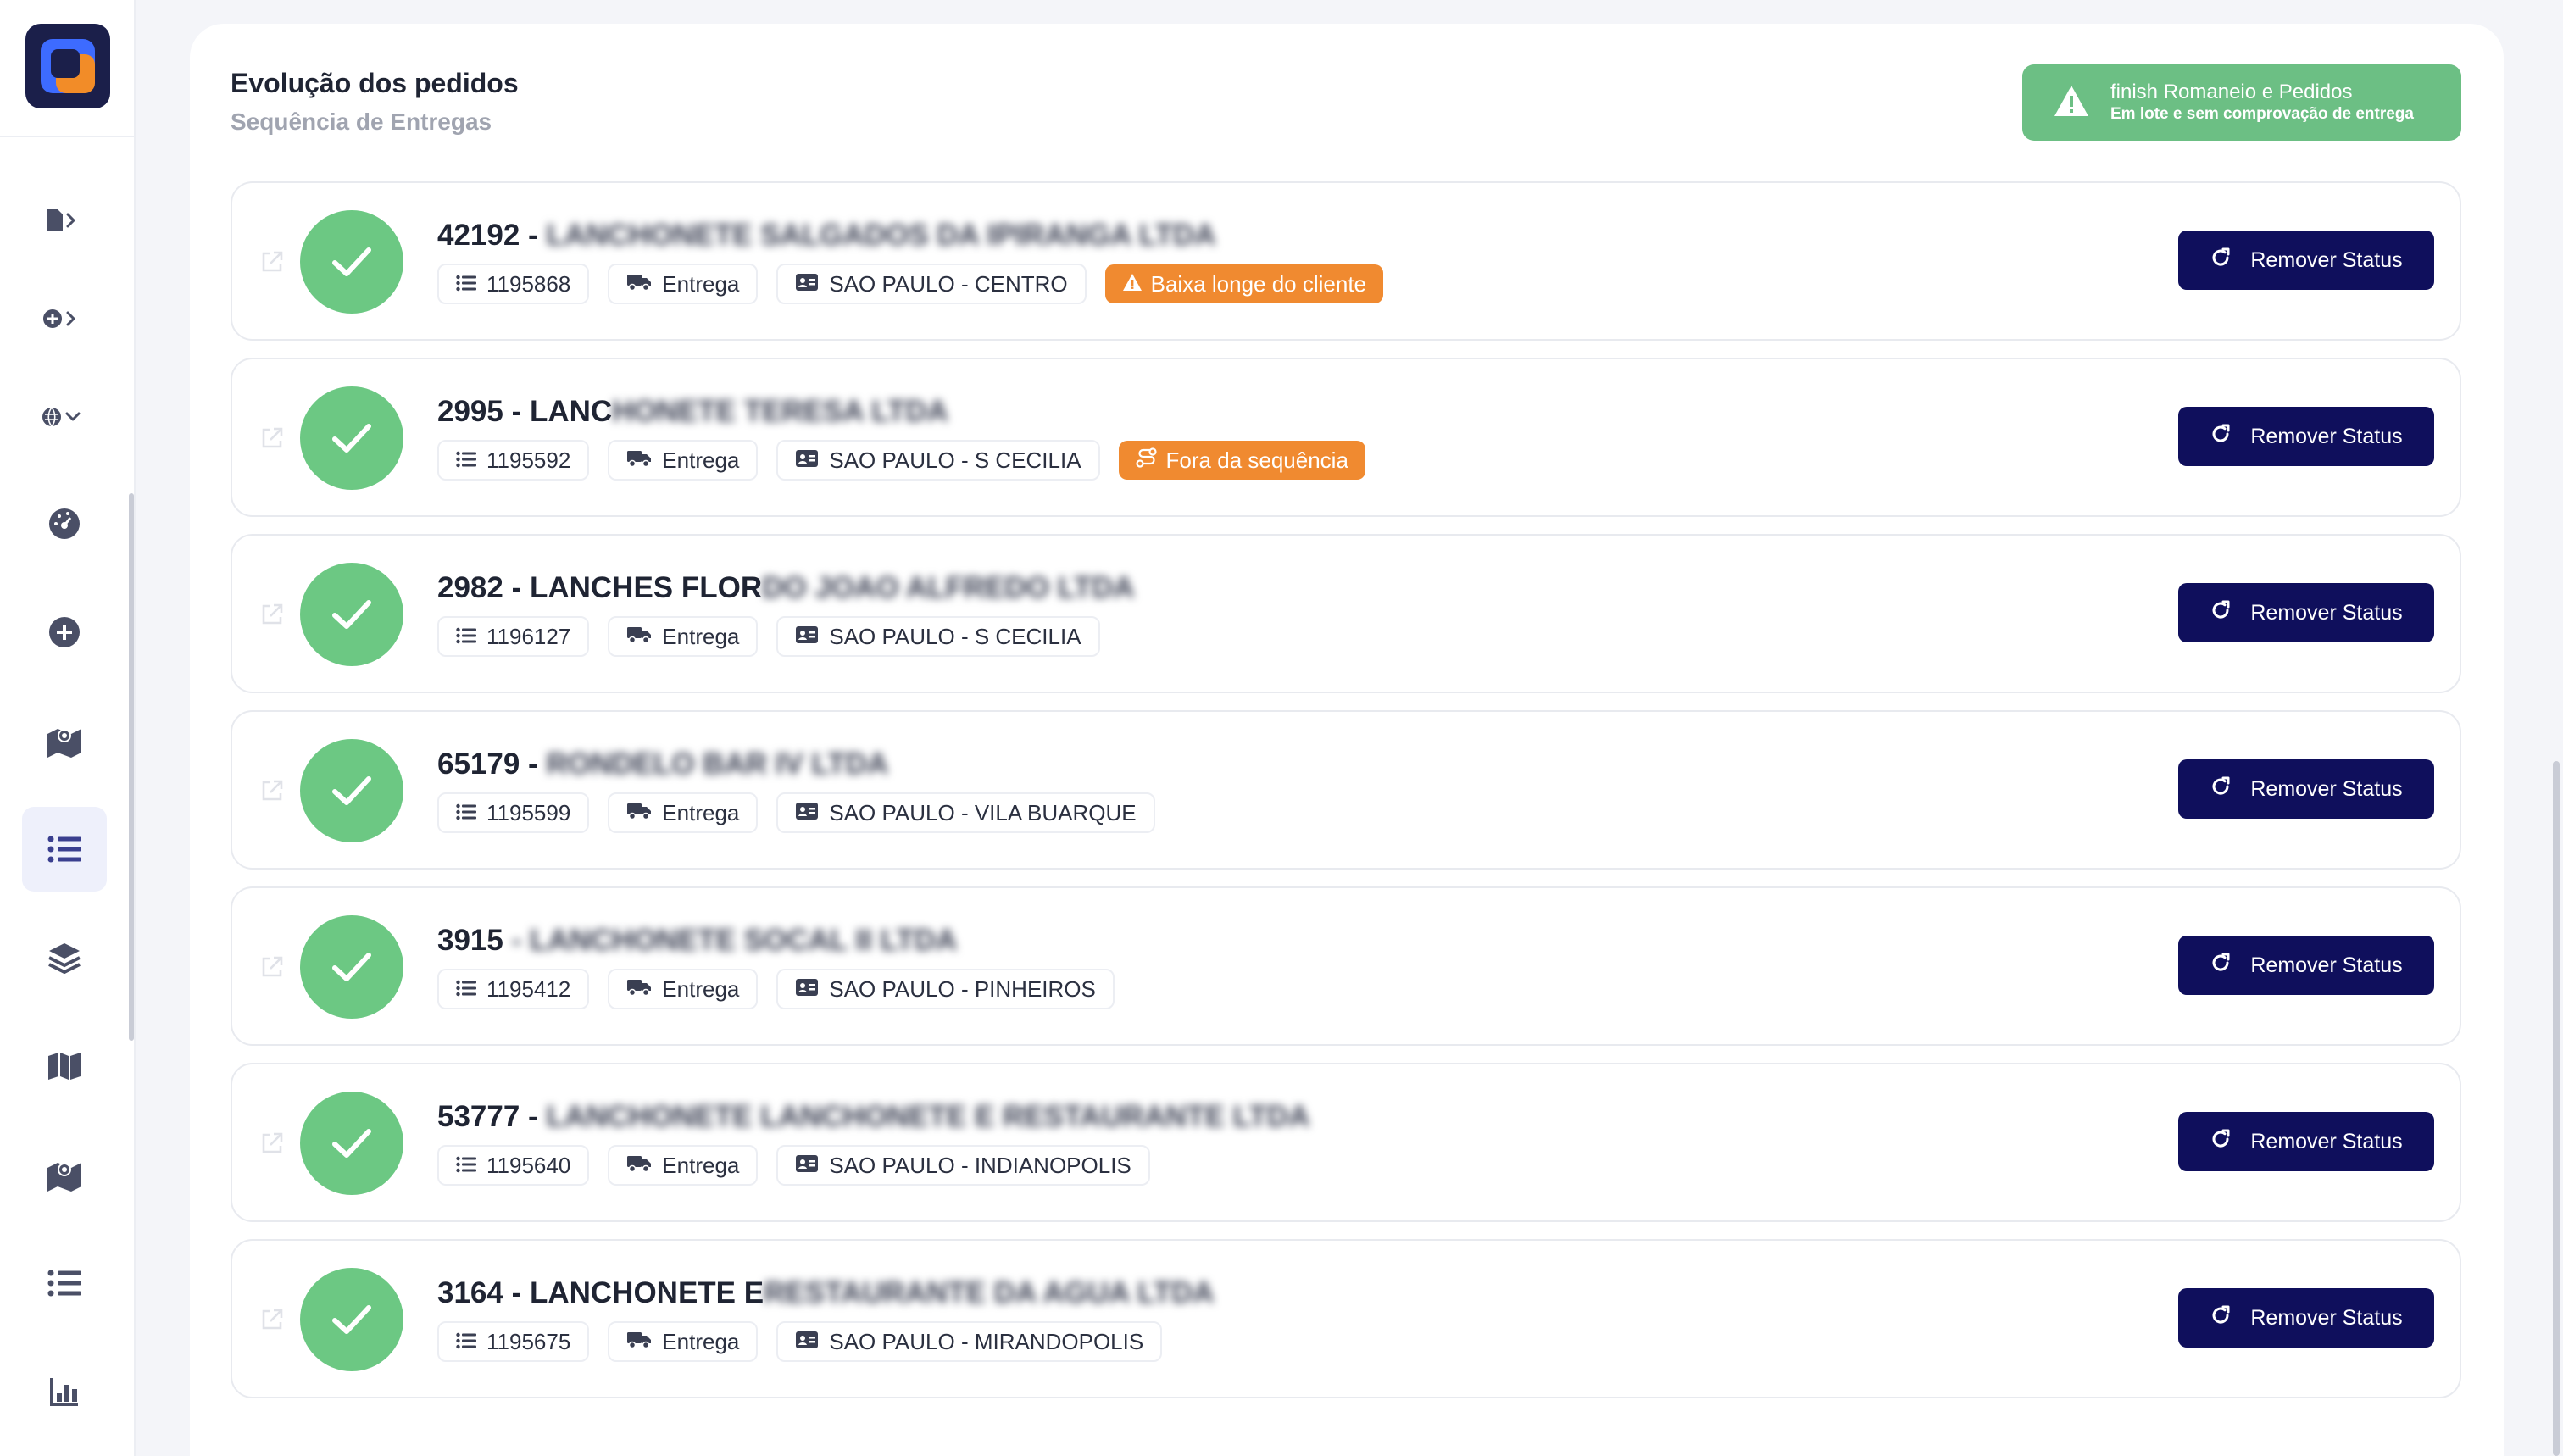 This screenshot has width=2563, height=1456. I want to click on order-info-chips: 1195640 Entrega SAO PAULO - INDIANOPOLIS, so click(803, 1165).